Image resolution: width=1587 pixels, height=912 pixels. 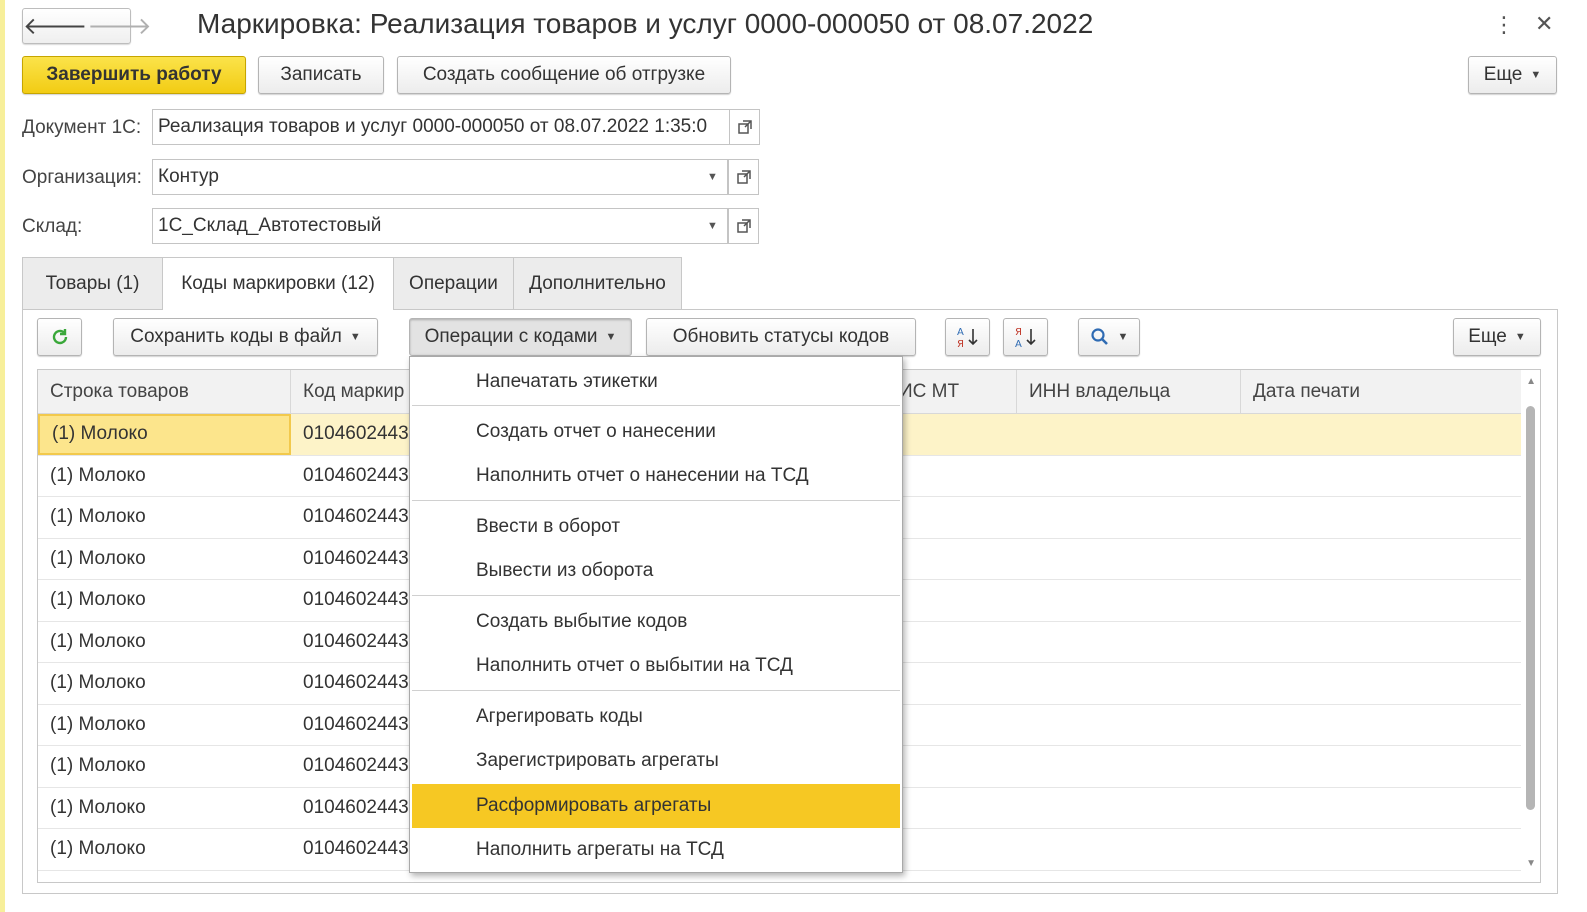 I want to click on warehouse-field: 1С_Склад_Автотестовый, so click(x=425, y=226).